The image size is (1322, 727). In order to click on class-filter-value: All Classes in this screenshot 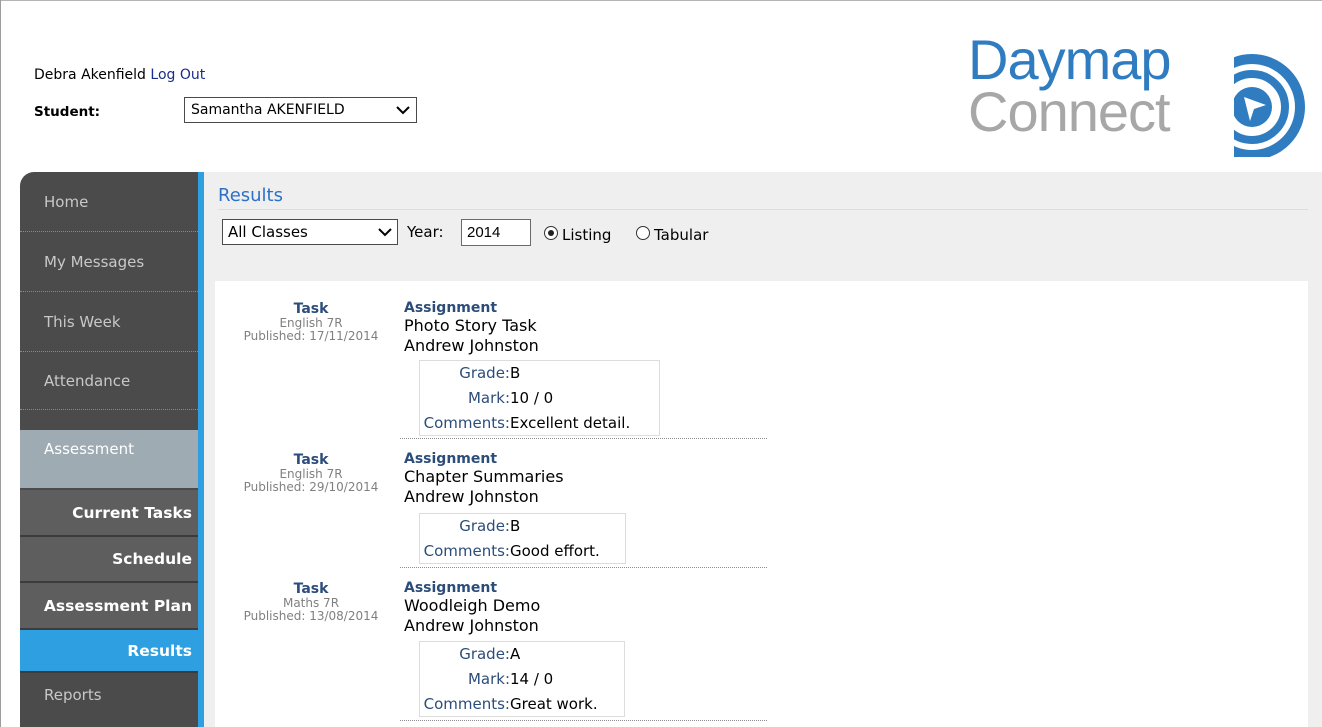, I will do `click(268, 232)`.